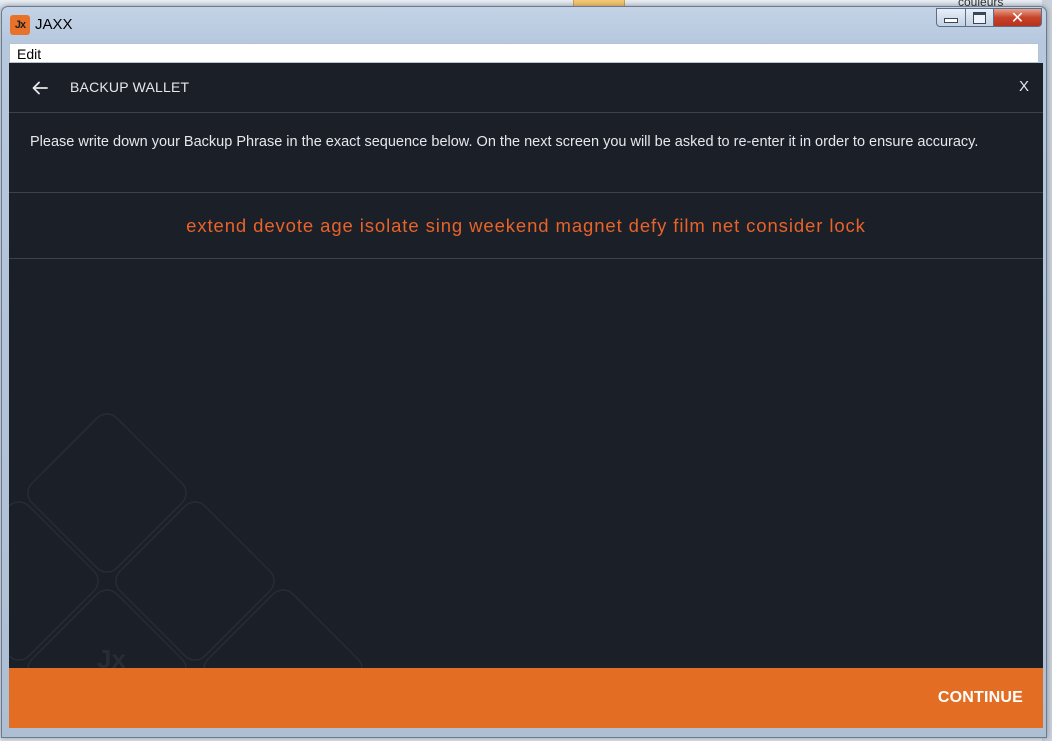 Image resolution: width=1052 pixels, height=741 pixels. I want to click on title-bar: Jx JAXX ✕, so click(524, 24).